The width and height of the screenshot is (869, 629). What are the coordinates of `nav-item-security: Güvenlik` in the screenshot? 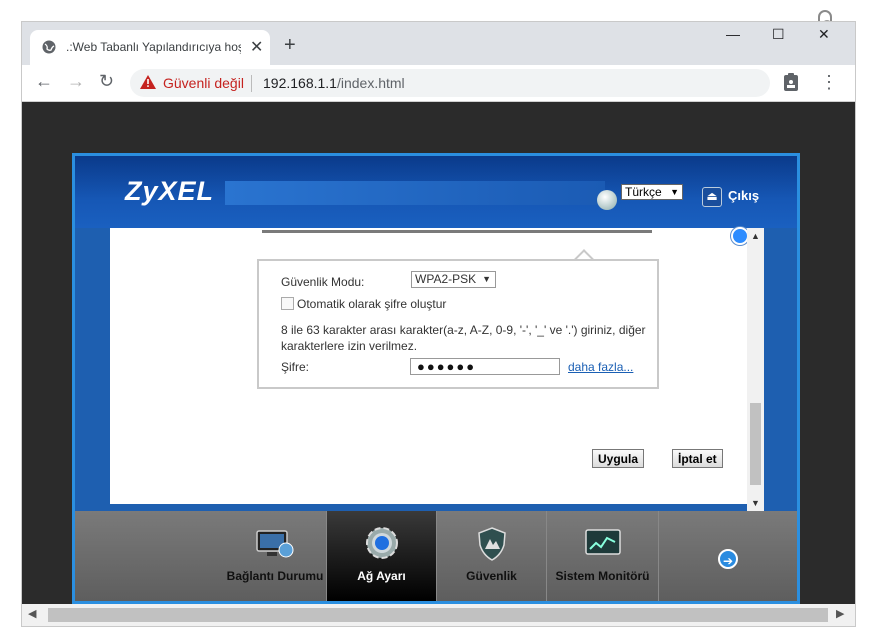 It's located at (492, 556).